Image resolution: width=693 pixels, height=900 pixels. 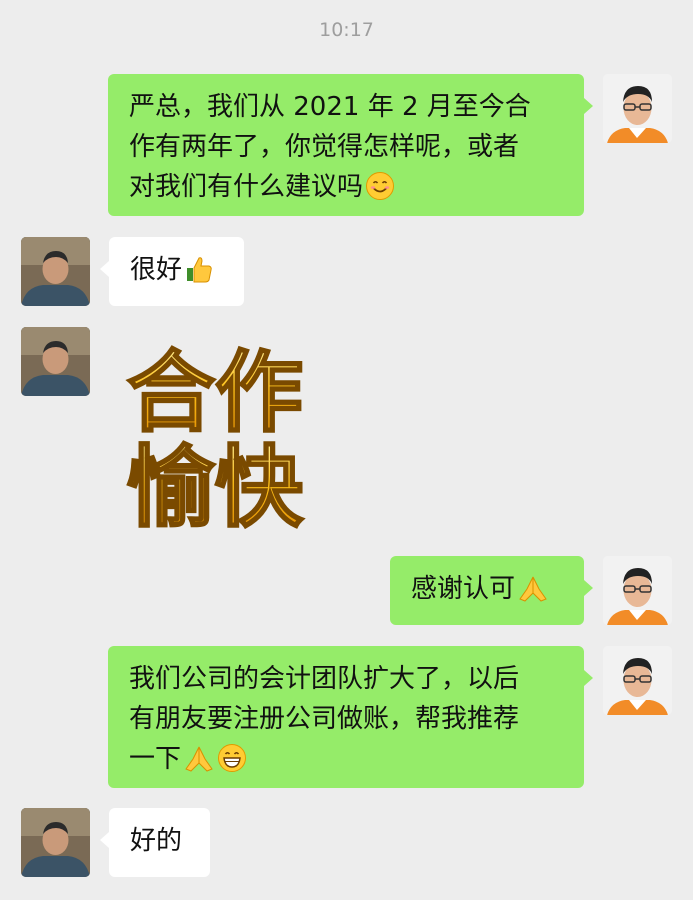 I want to click on sticker-image: 合作 愉快, so click(x=215, y=437).